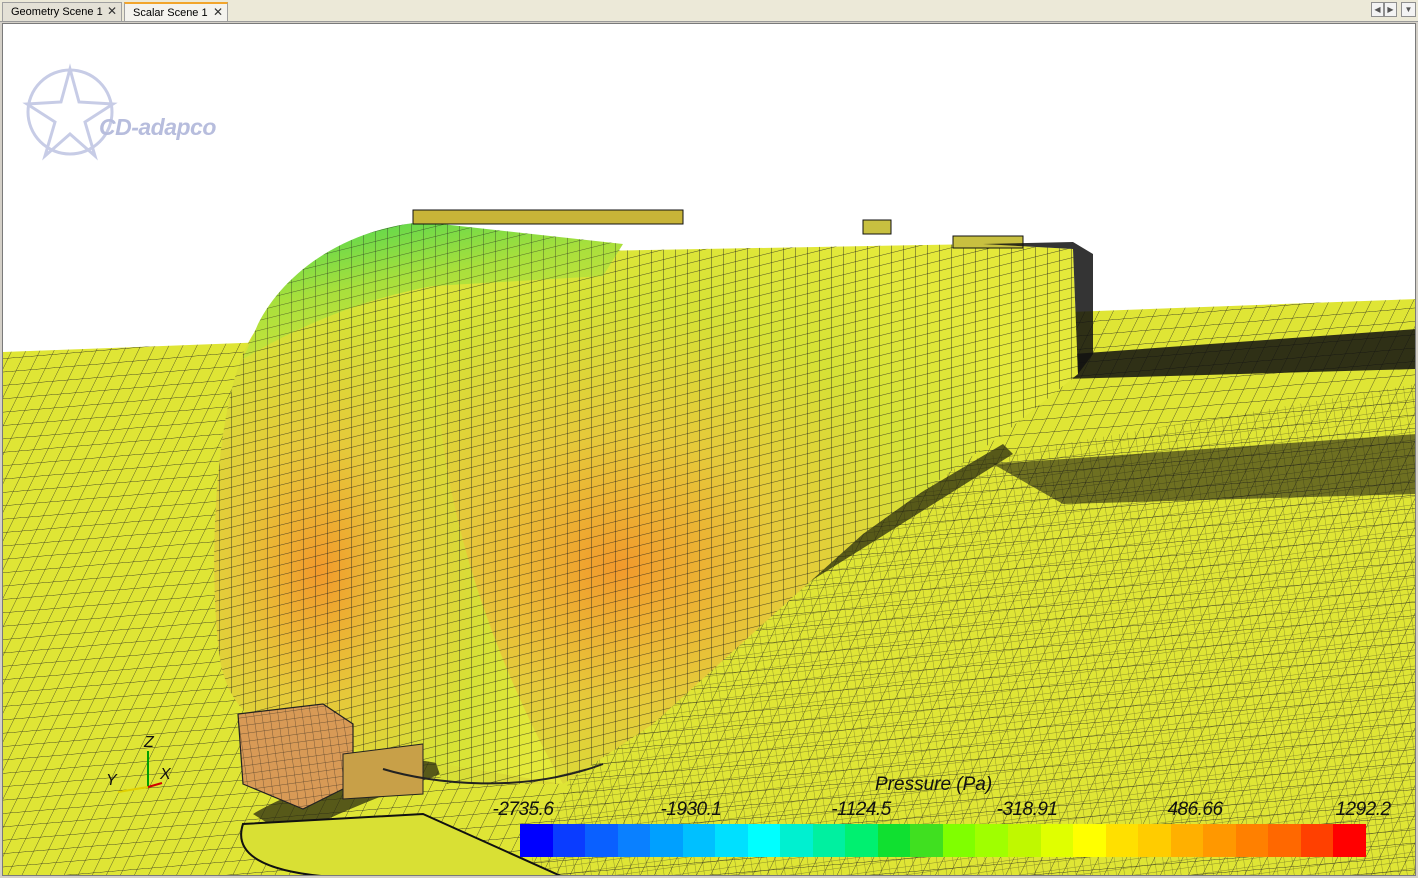 Image resolution: width=1418 pixels, height=878 pixels. Describe the element at coordinates (170, 13) in the screenshot. I see `tab-scalar-scene-label: Scalar Scene 1` at that location.